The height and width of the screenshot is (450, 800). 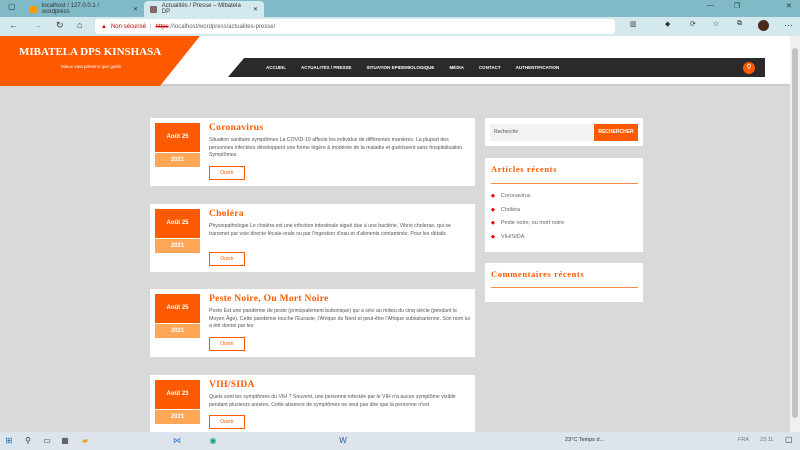 I want to click on menu-item-actualites: ACTUALITÉS / PRESSE, so click(x=326, y=67).